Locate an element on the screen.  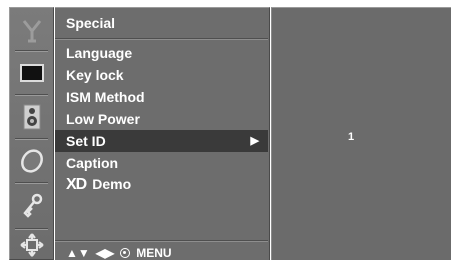
category-time is located at coordinates (31, 161).